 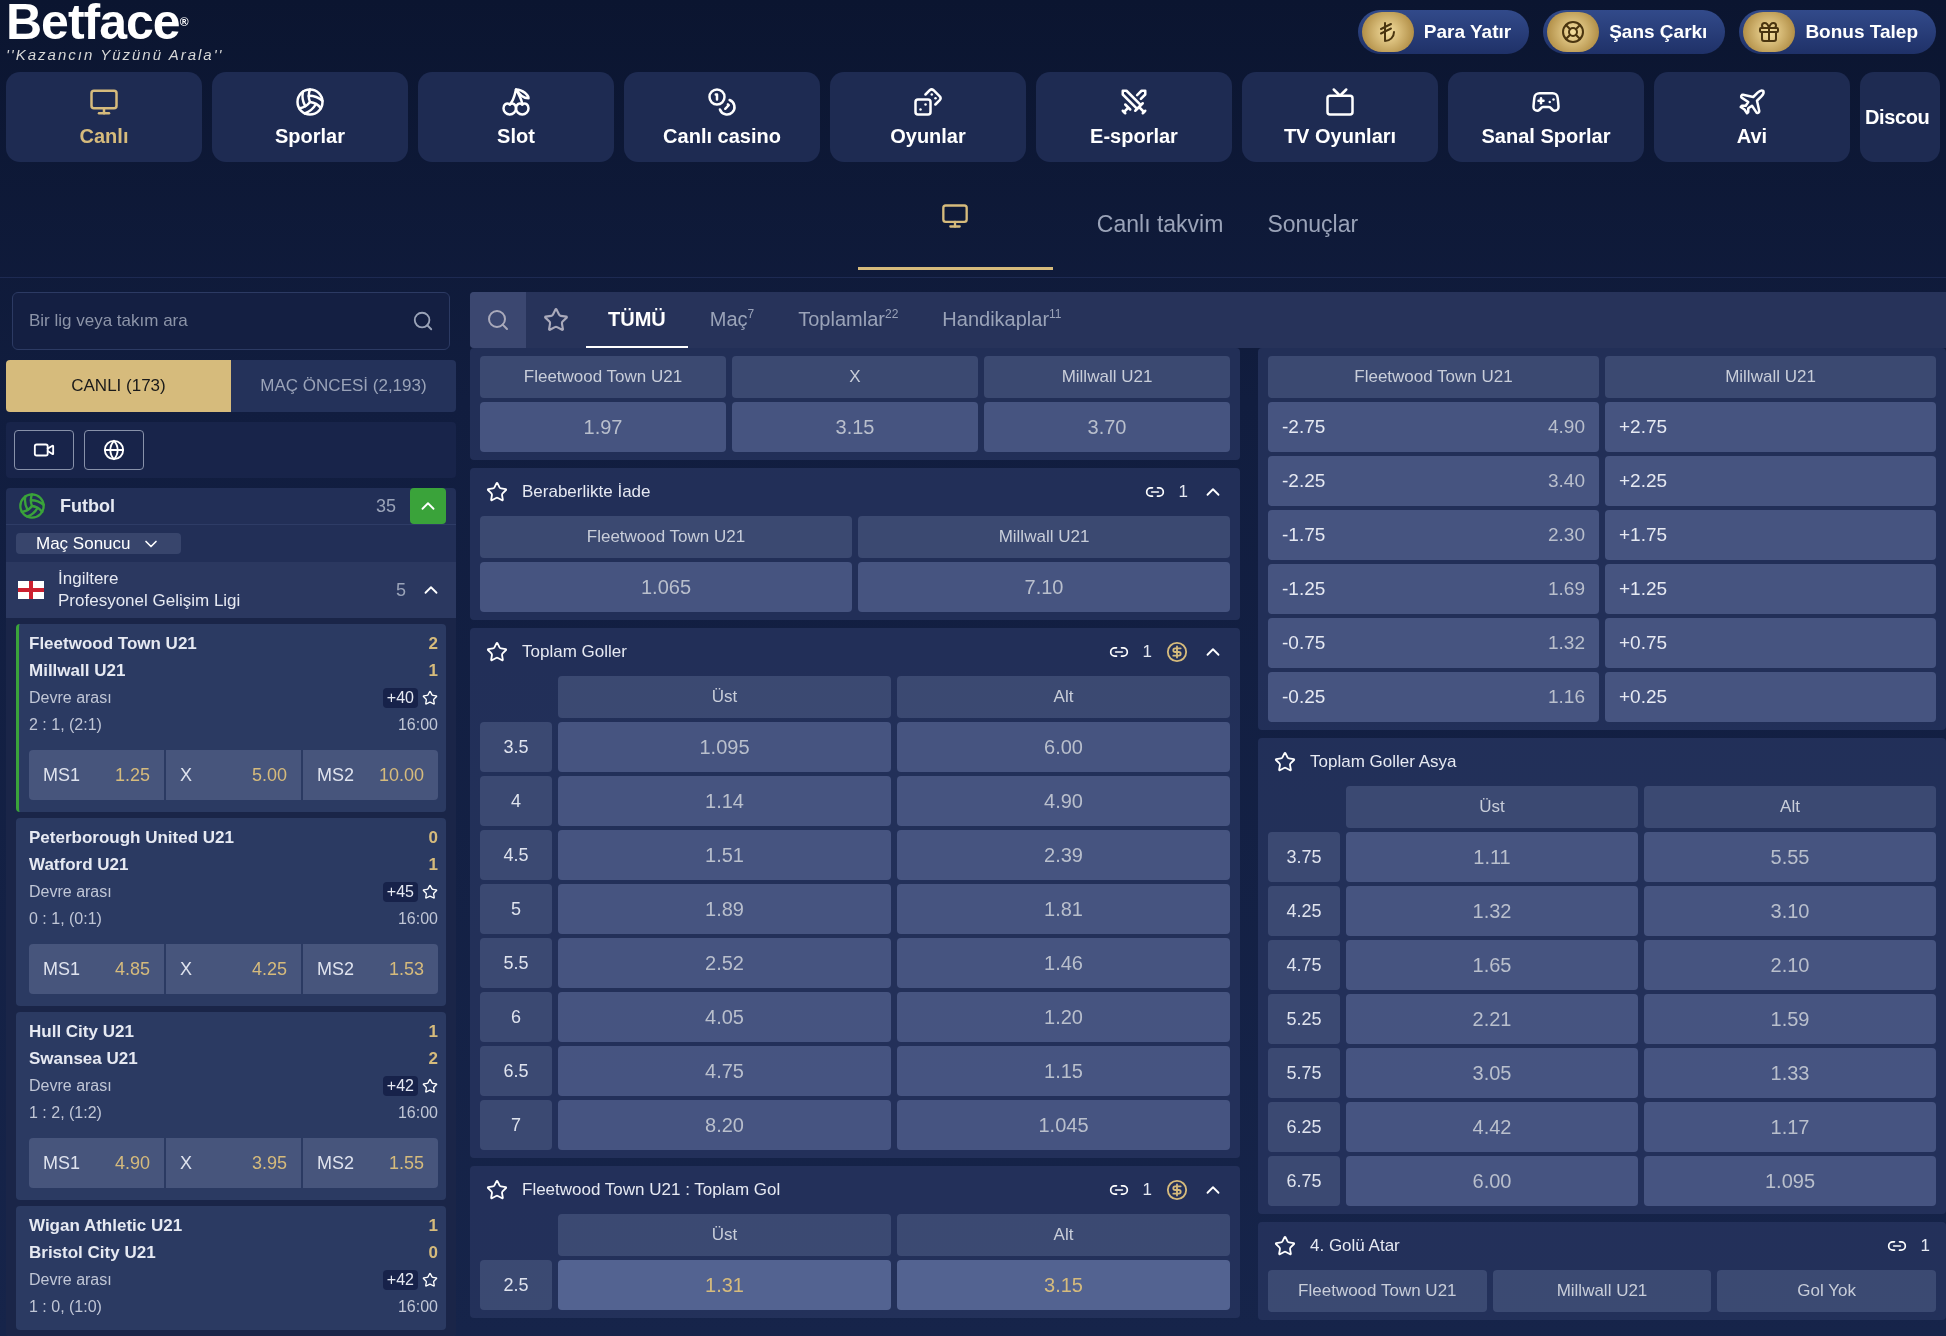 What do you see at coordinates (1790, 857) in the screenshot?
I see `odds-button: 5.55` at bounding box center [1790, 857].